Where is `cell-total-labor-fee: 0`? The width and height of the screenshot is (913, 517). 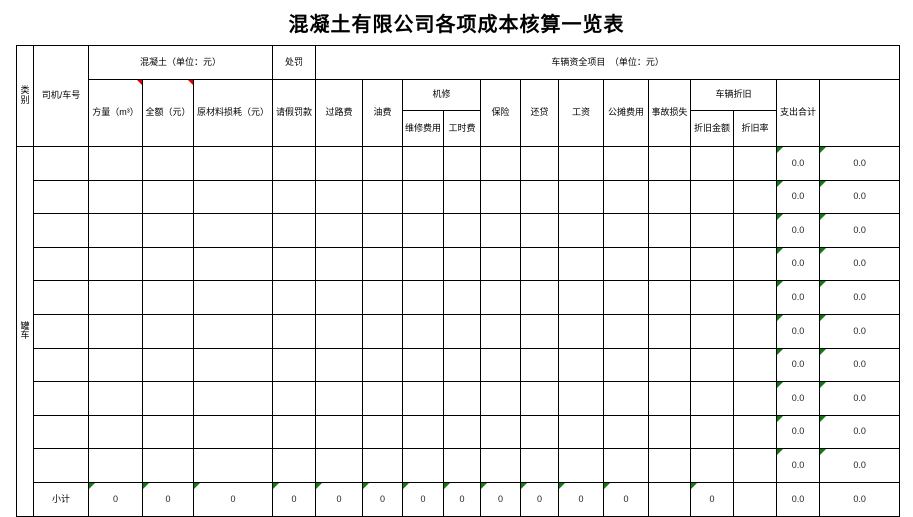 cell-total-labor-fee: 0 is located at coordinates (462, 499).